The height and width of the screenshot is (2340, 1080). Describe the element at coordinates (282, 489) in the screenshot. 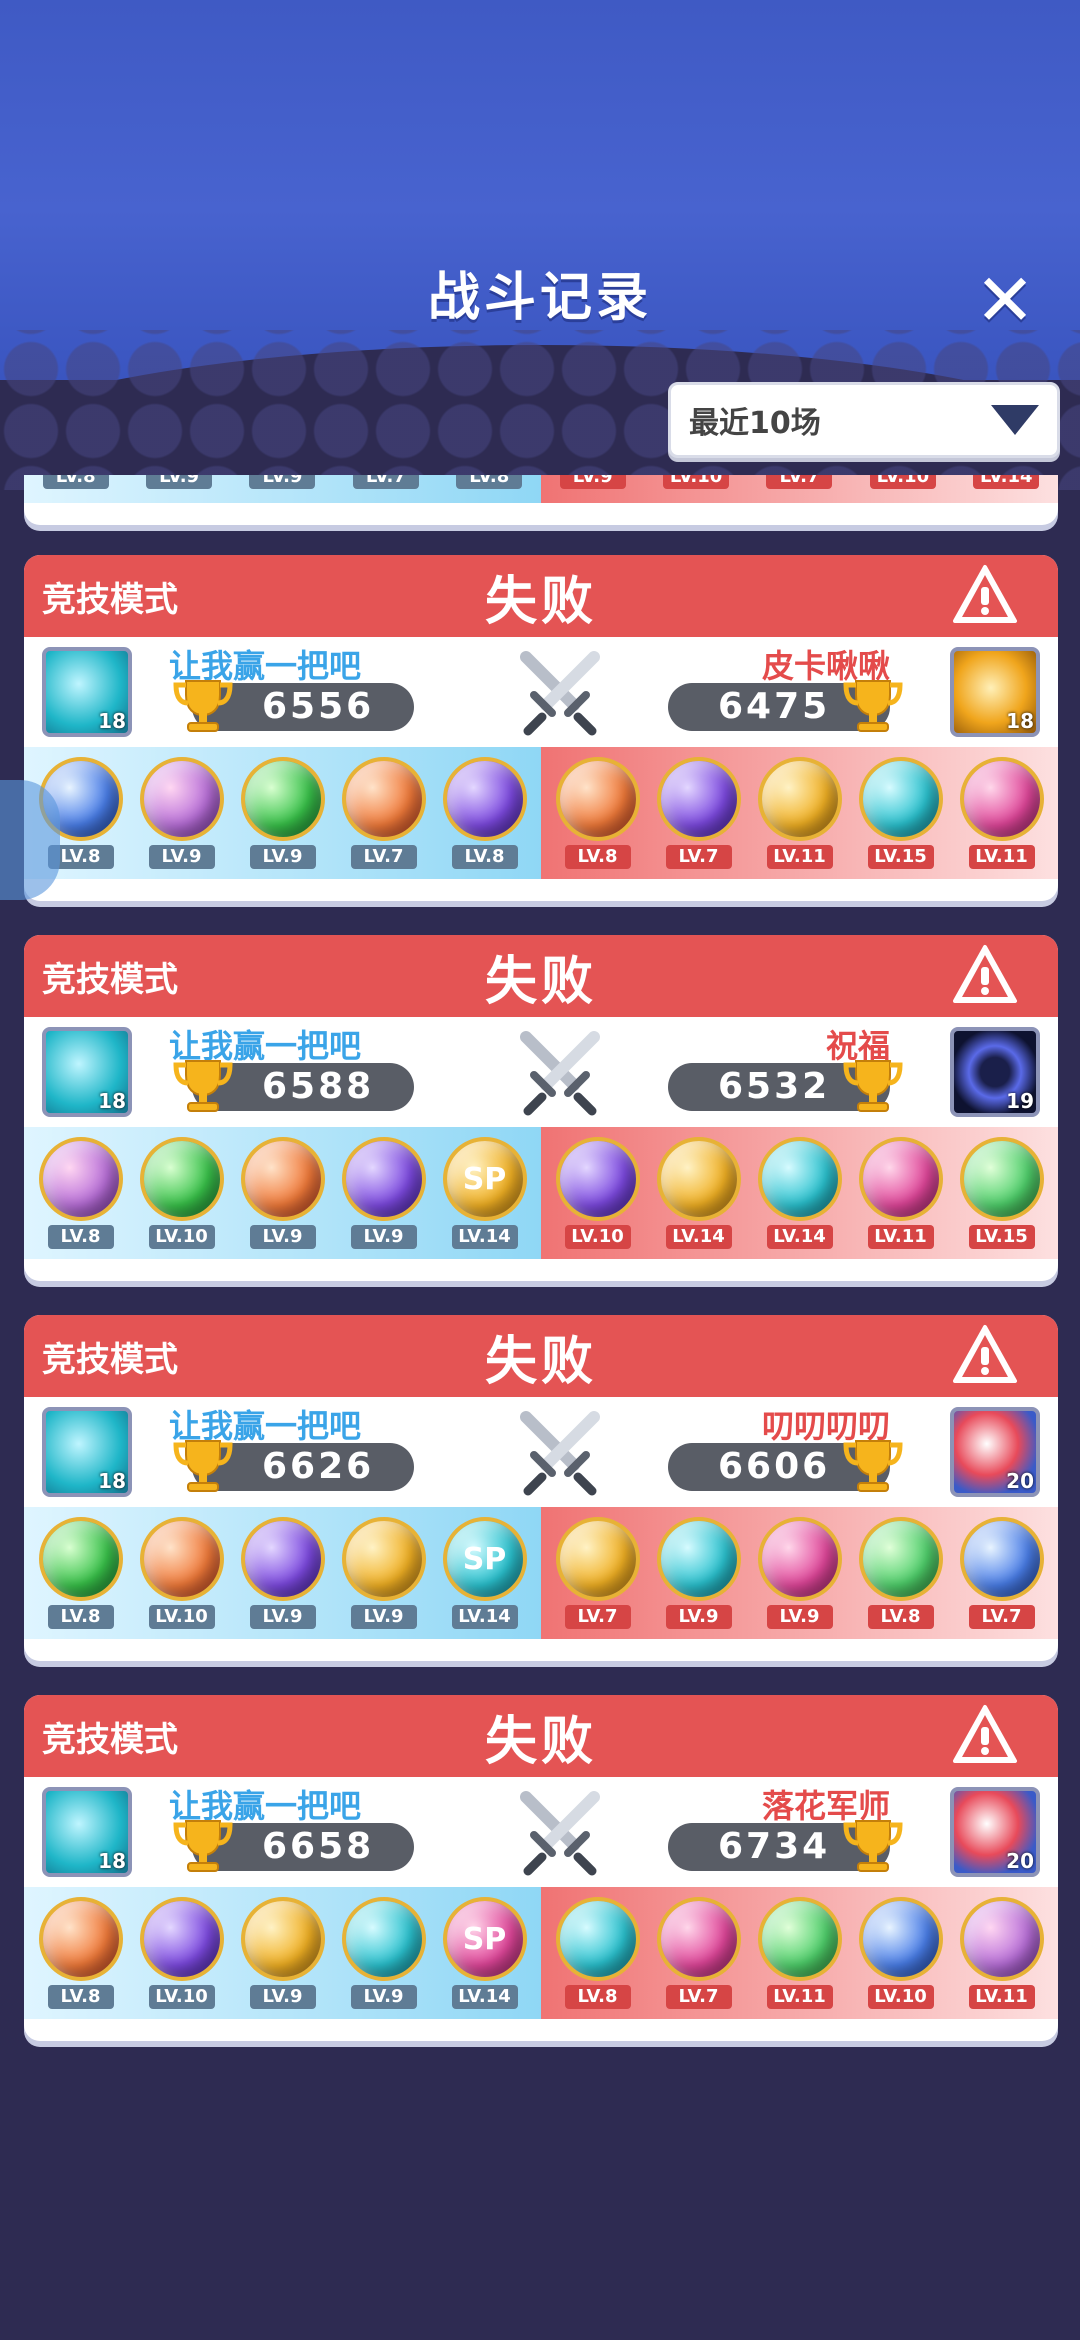

I see `partial-my-team: LV.8 LV.9 LV.9 LV.7 LV.8` at that location.